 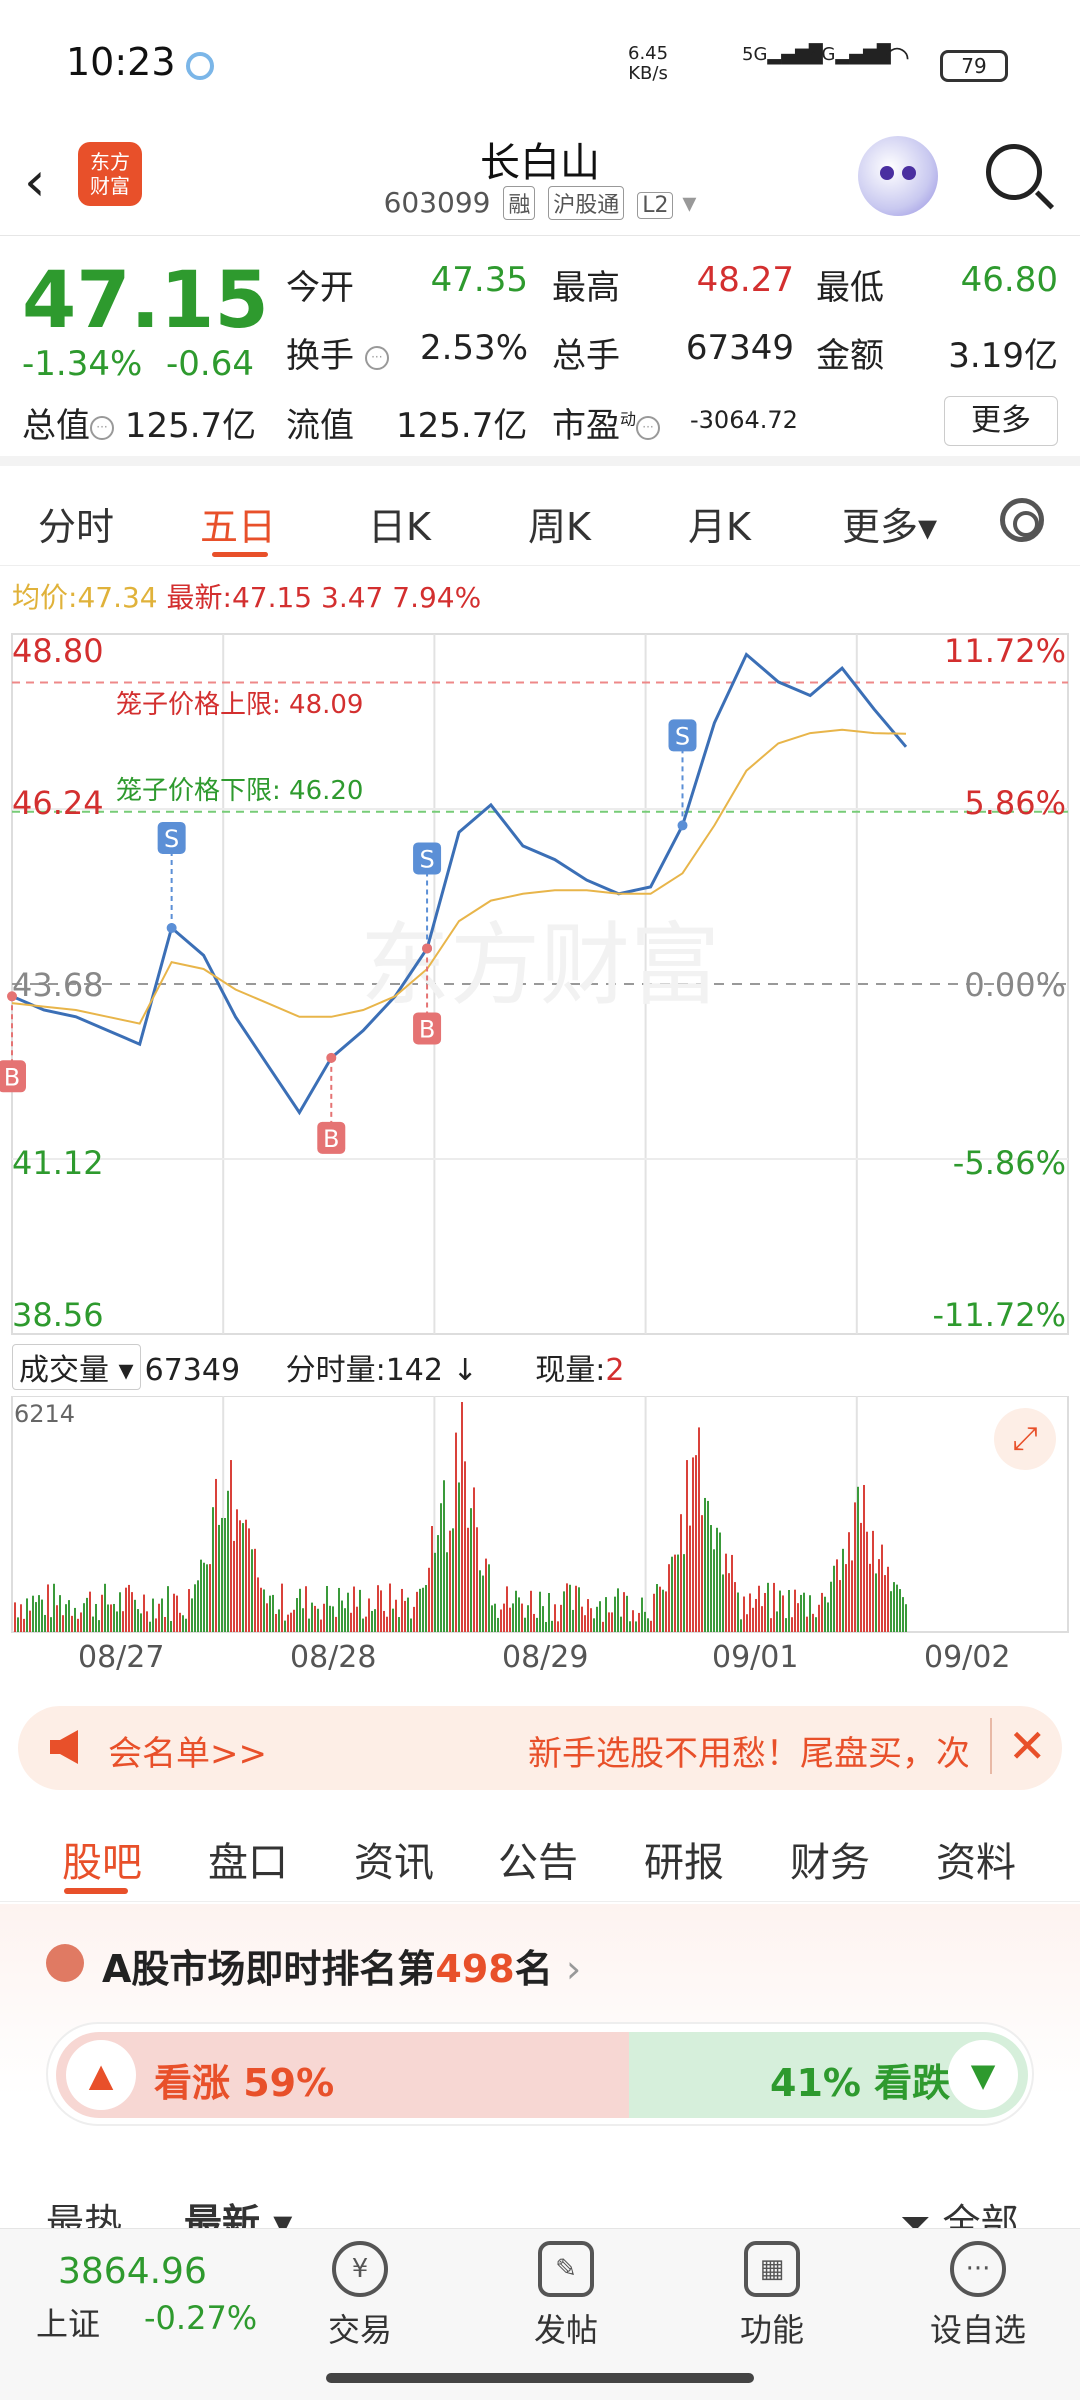 I want to click on y-tick-left-2: 43.68, so click(x=58, y=985).